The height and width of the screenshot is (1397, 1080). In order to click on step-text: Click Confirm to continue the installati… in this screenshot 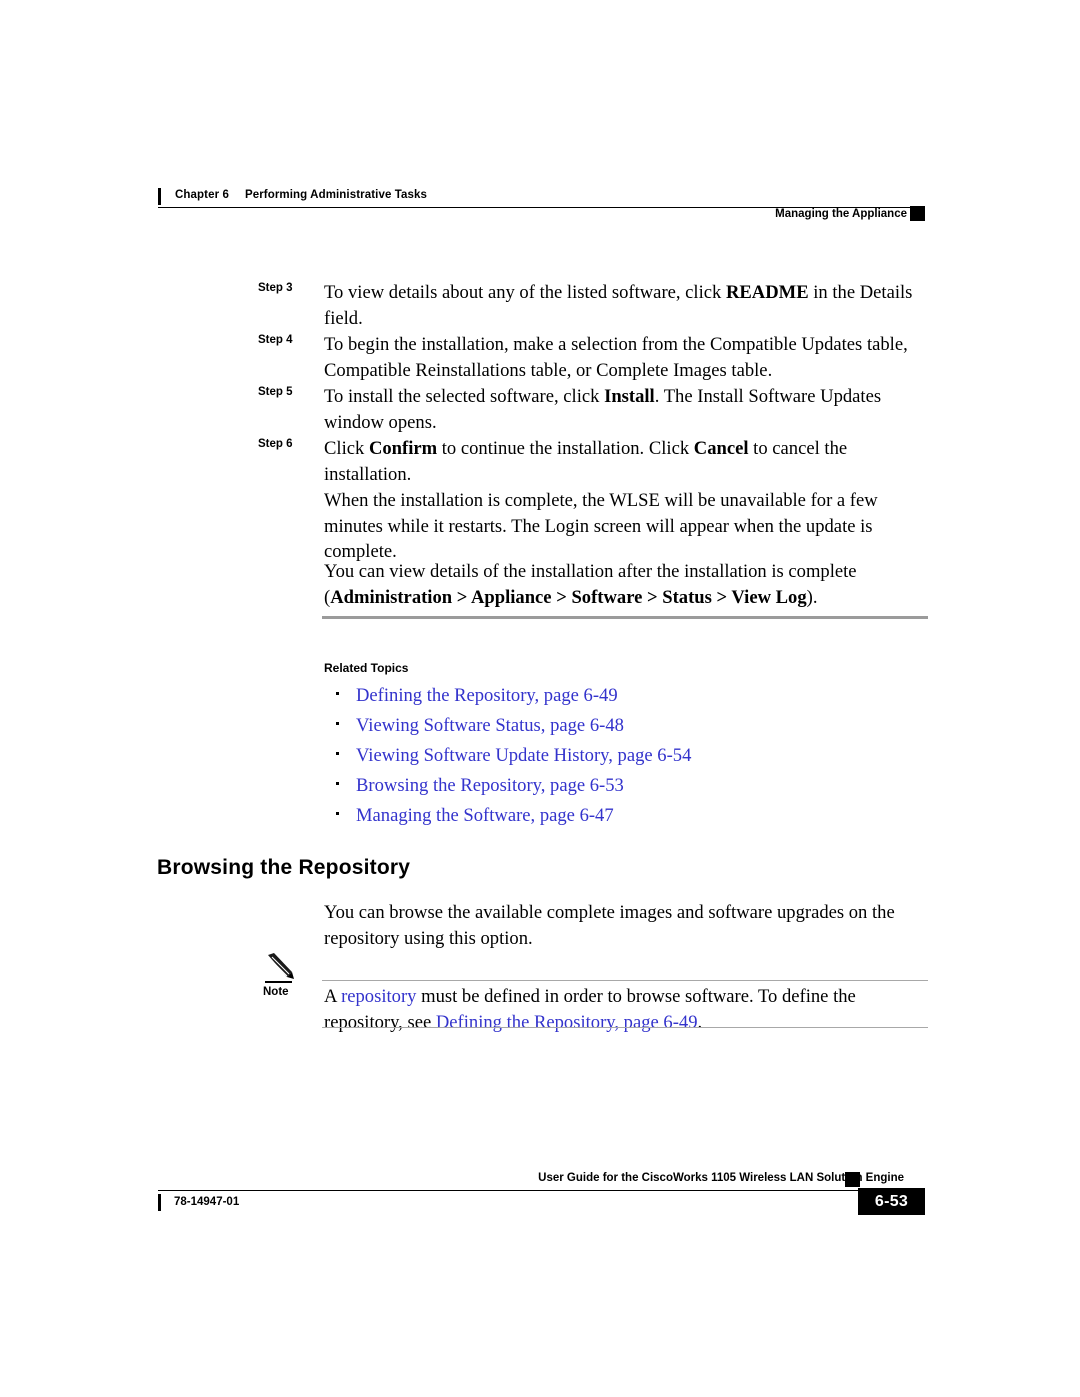, I will do `click(586, 461)`.